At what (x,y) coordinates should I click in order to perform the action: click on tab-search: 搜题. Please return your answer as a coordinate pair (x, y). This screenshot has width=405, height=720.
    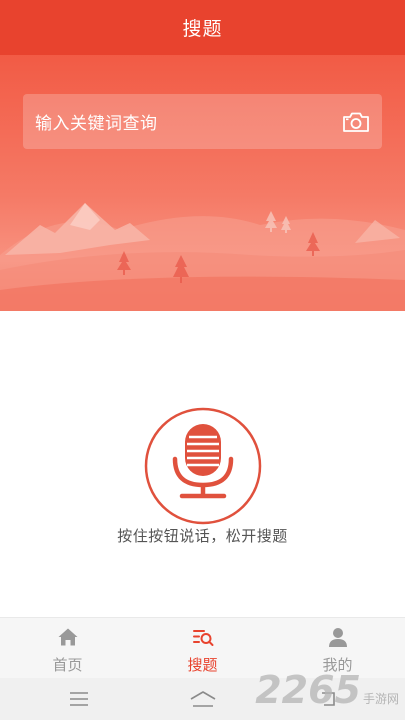
    Looking at the image, I should click on (202, 648).